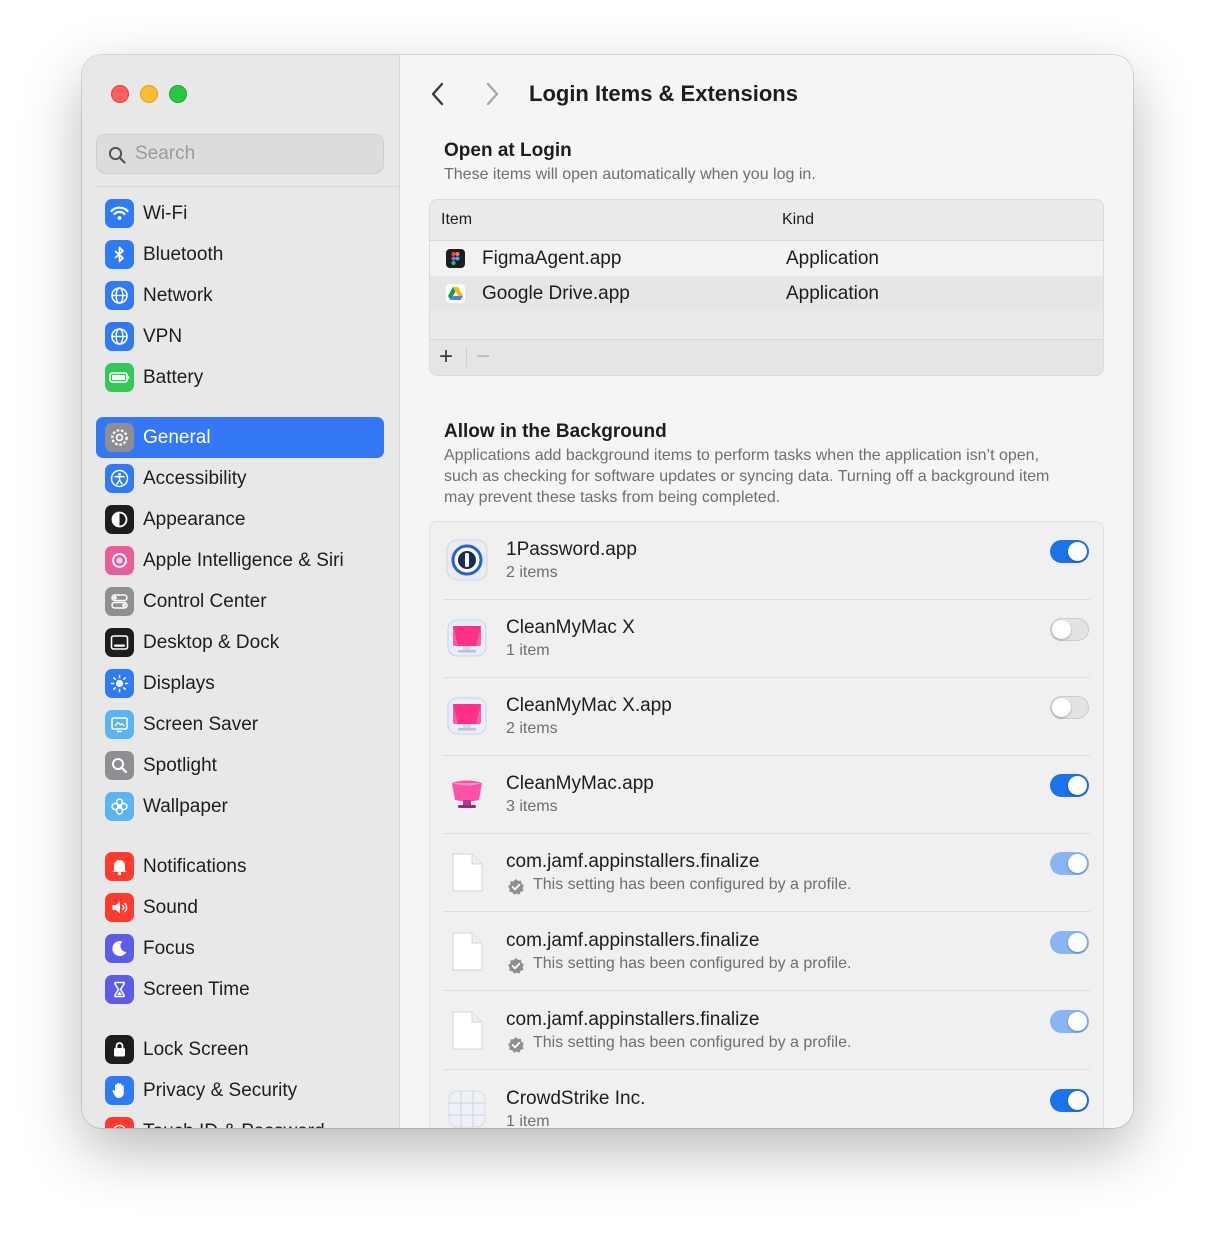 This screenshot has width=1216, height=1238. I want to click on sidebar-item-apple-intelligence-and-siri: Apple Intelligence & Siri, so click(240, 560).